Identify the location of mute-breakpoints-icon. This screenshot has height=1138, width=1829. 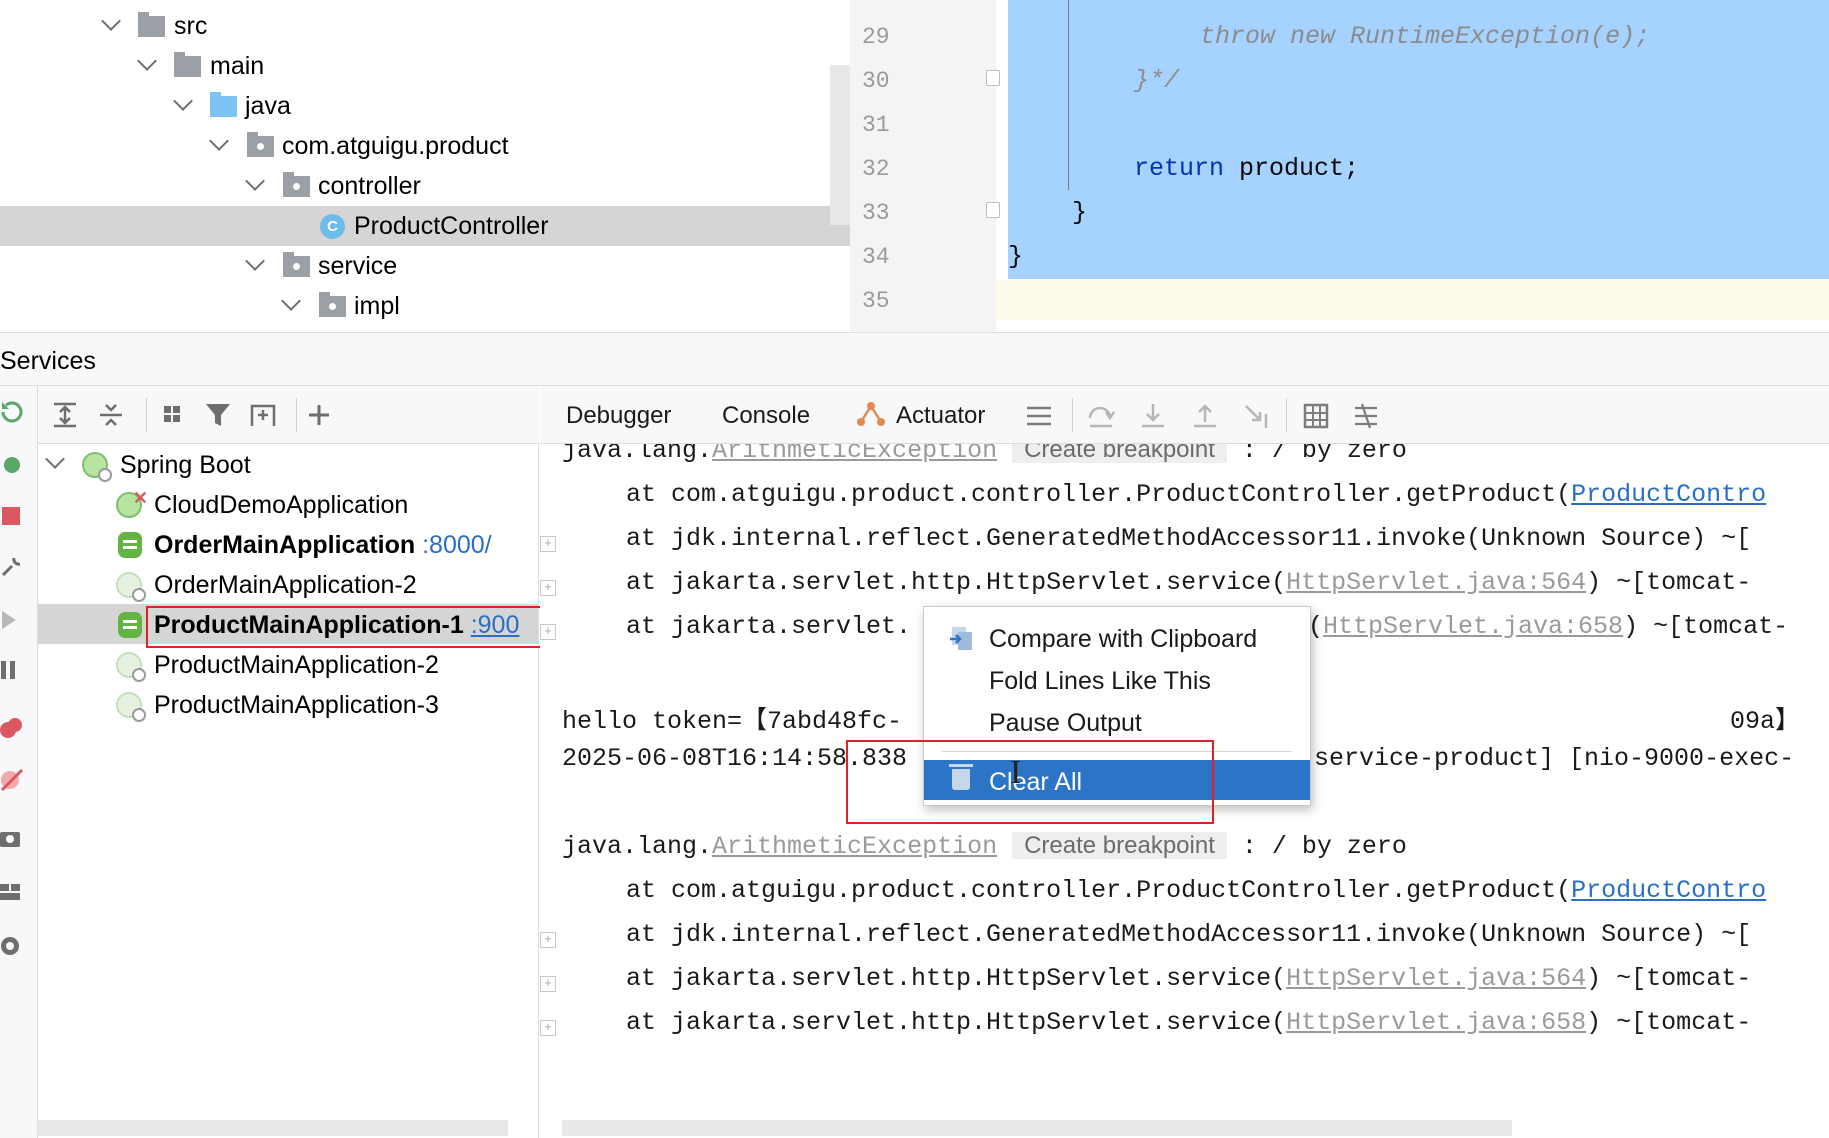
(12, 780).